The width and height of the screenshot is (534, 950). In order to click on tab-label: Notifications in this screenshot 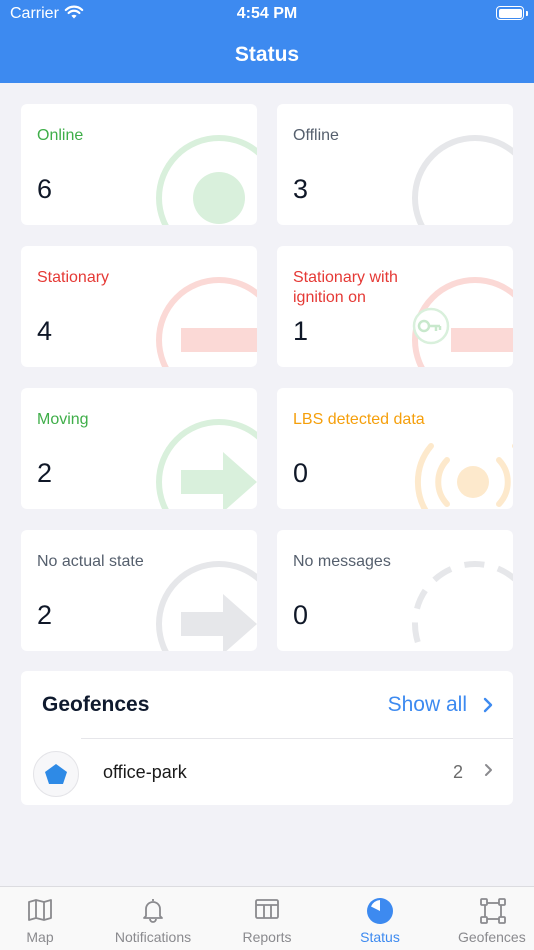, I will do `click(153, 937)`.